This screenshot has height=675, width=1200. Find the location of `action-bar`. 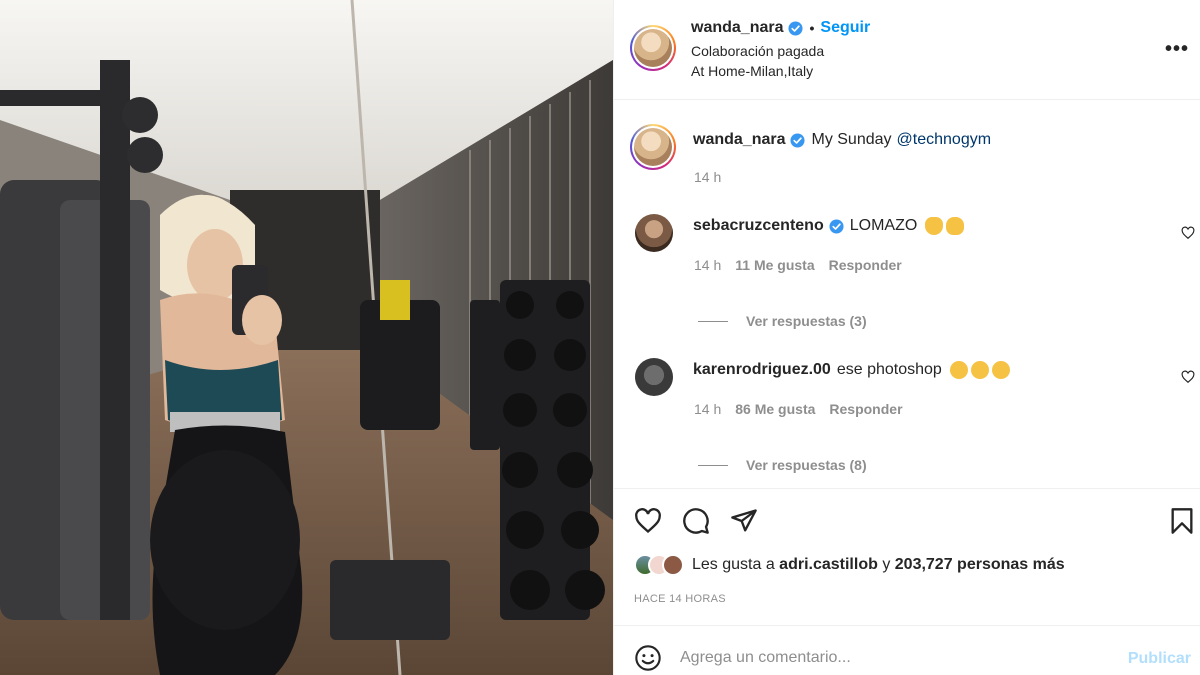

action-bar is located at coordinates (907, 518).